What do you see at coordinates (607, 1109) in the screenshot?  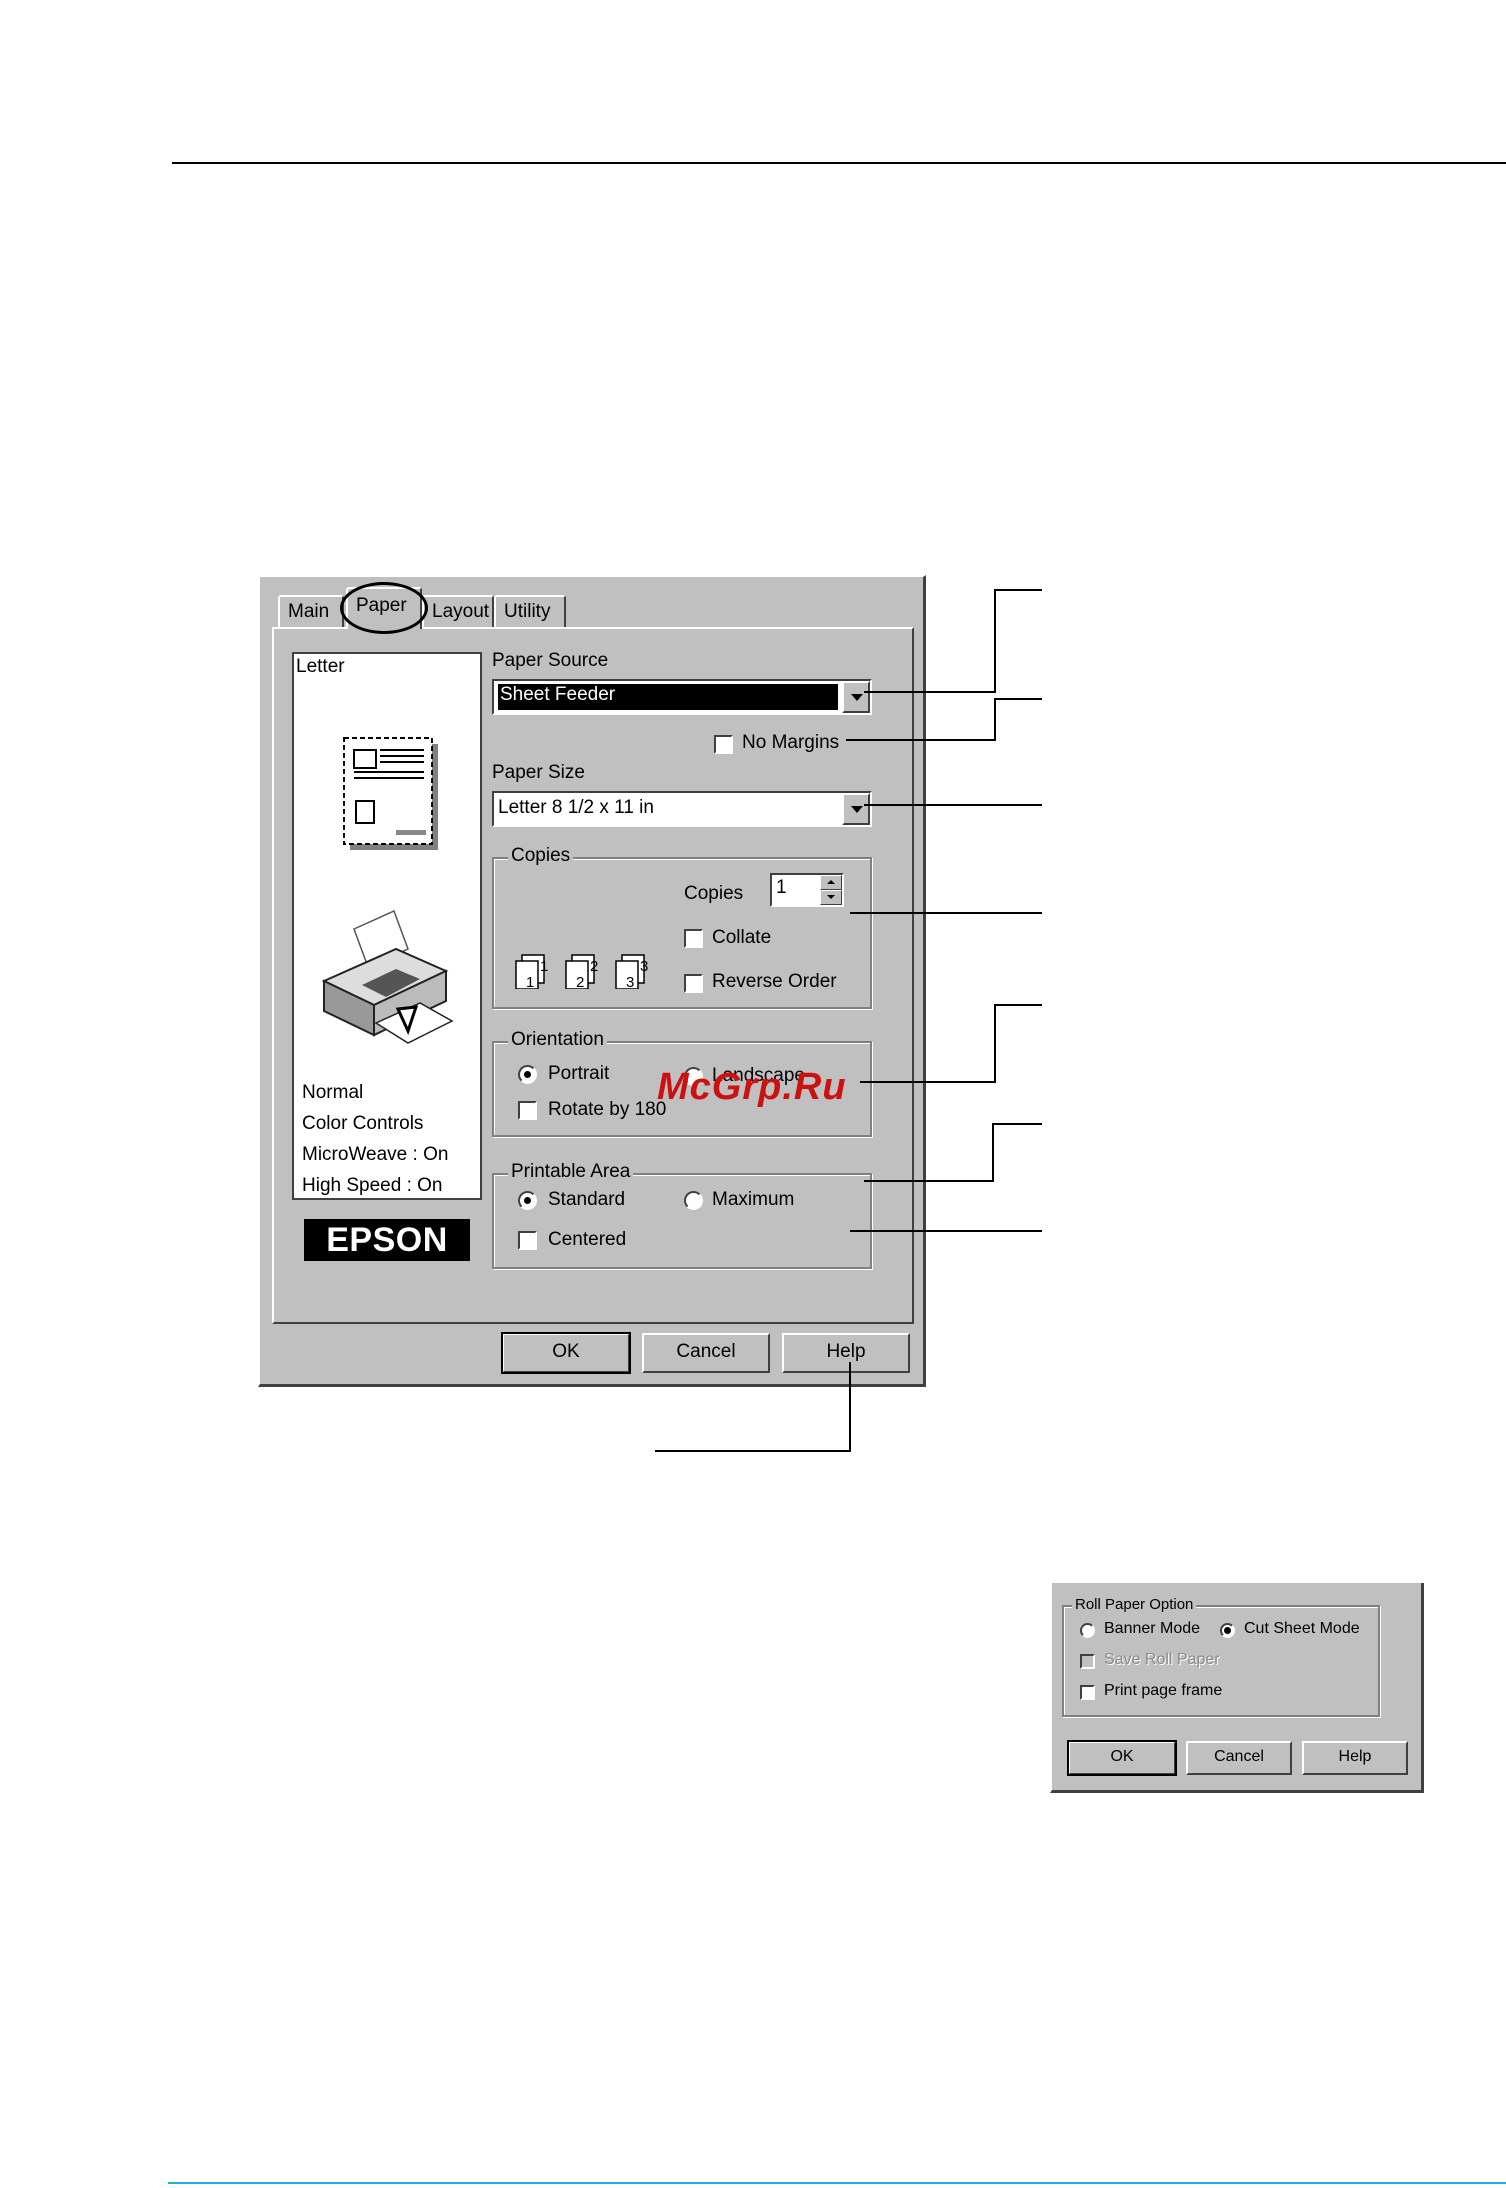 I see `rotate-180-label: Rotate by 180` at bounding box center [607, 1109].